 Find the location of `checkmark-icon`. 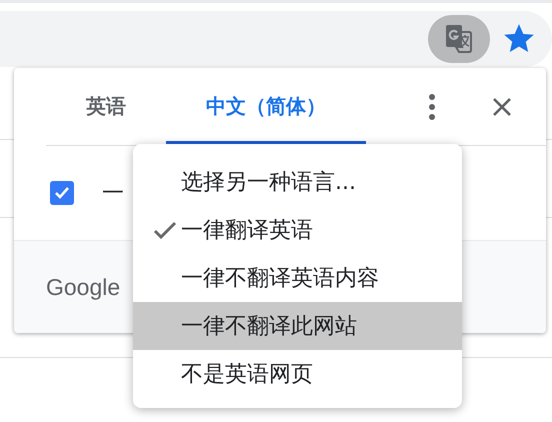

checkmark-icon is located at coordinates (62, 193).